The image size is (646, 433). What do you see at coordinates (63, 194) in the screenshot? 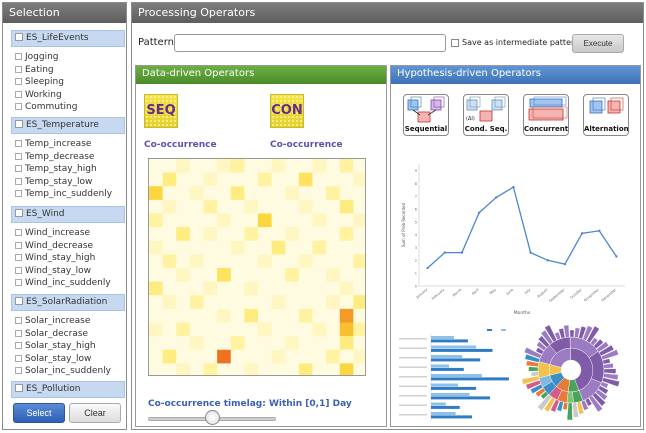
I see `event-item: Temp_inc_suddenly` at bounding box center [63, 194].